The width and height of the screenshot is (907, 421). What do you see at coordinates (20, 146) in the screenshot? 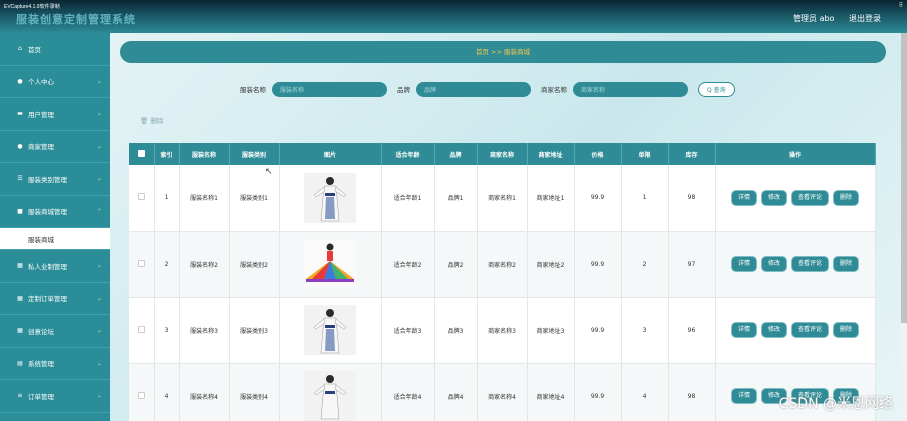
I see `pin-icon: ●` at bounding box center [20, 146].